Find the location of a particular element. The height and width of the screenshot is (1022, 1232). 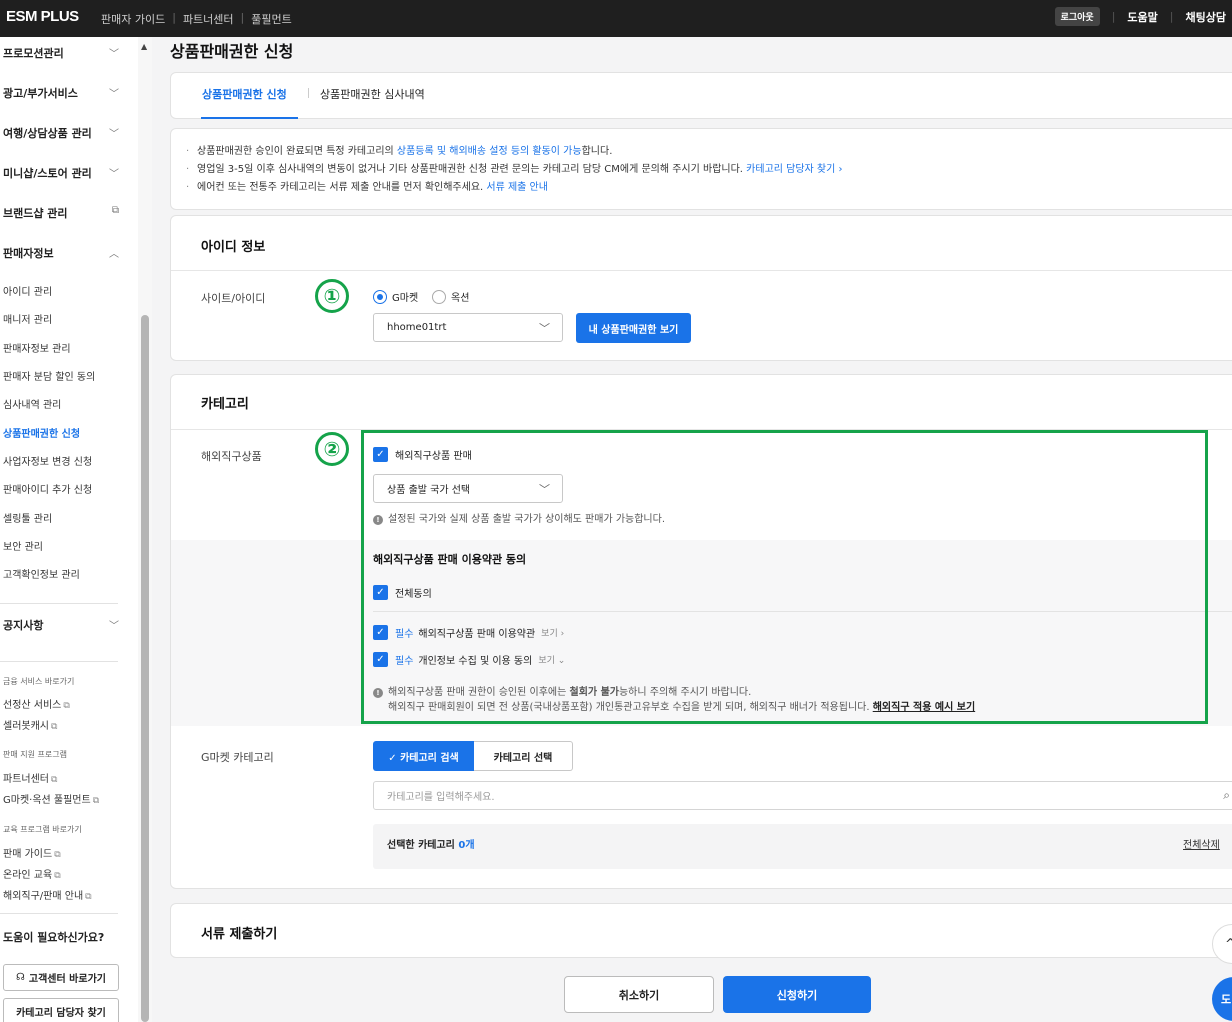

radio-auction: 옥션 is located at coordinates (450, 296).